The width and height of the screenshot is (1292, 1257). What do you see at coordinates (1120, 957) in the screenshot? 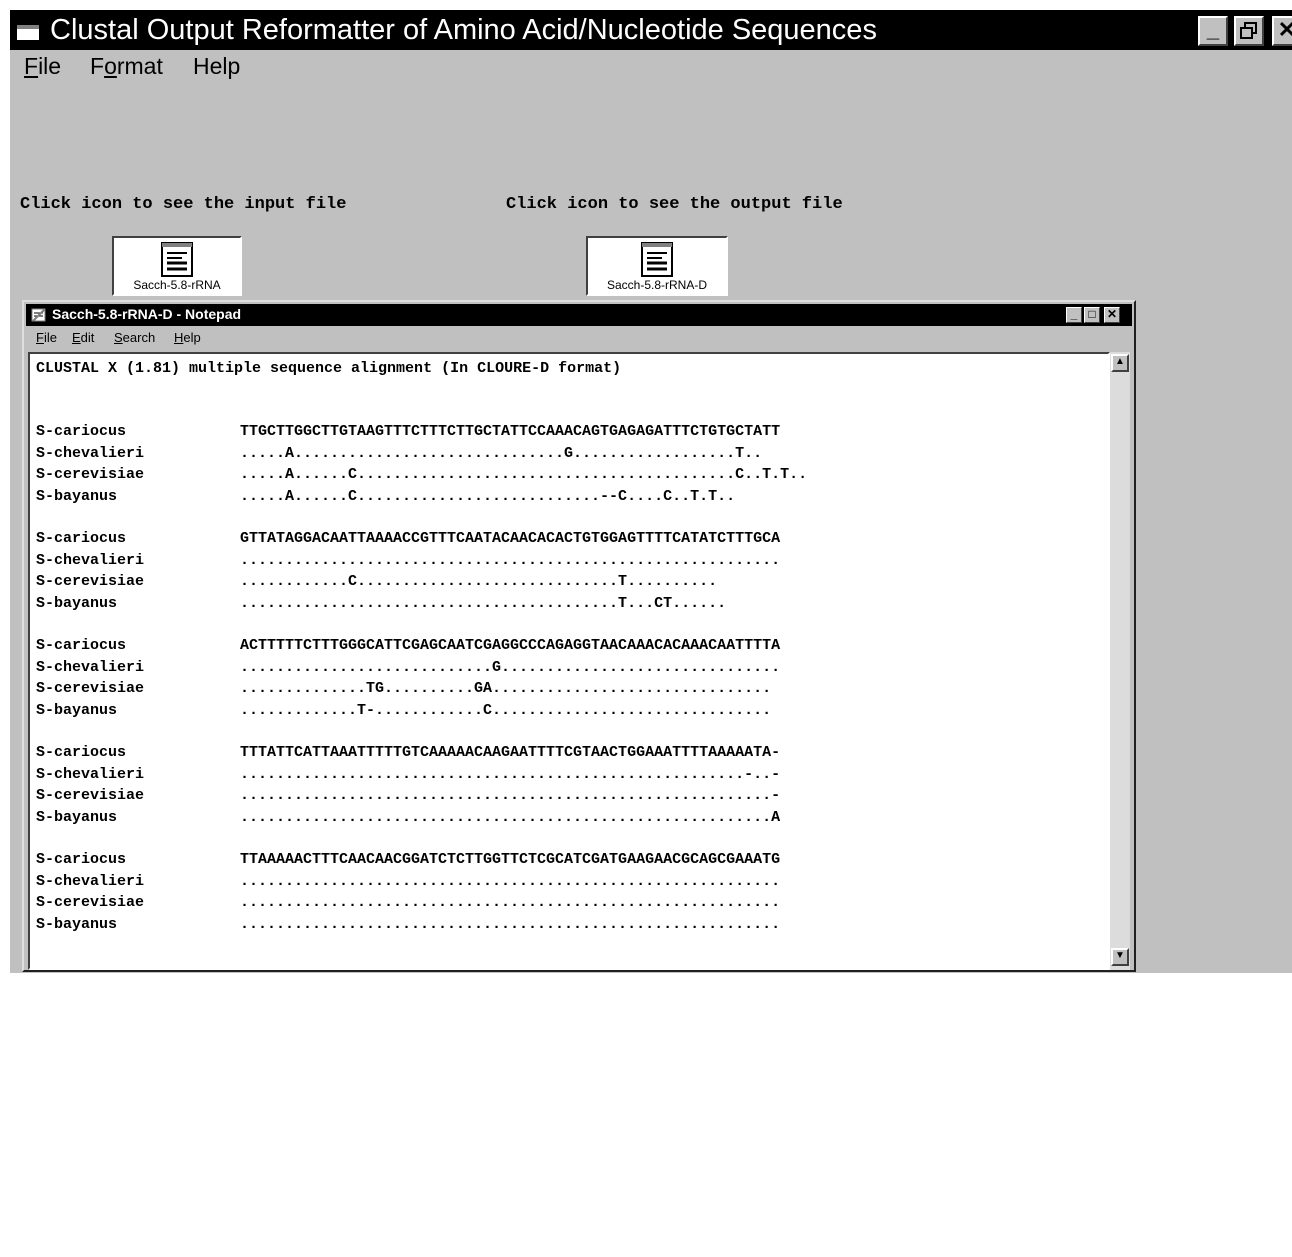
I see `scroll-down-button: ▼` at bounding box center [1120, 957].